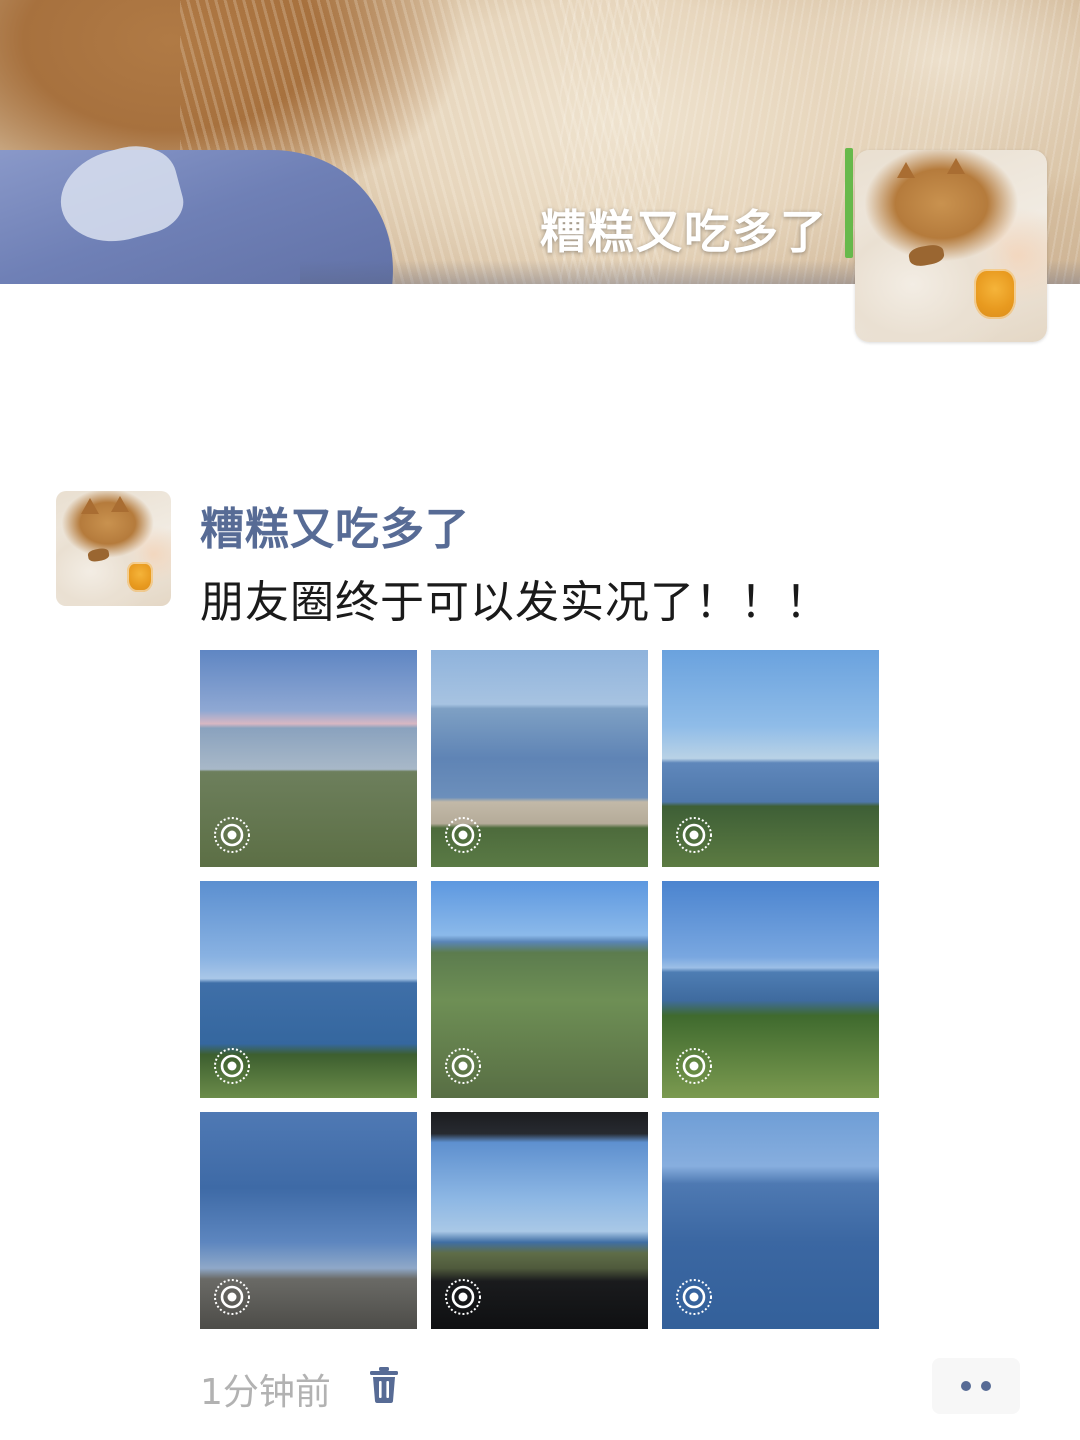  Describe the element at coordinates (684, 232) in the screenshot. I see `profile-name: 糟糕又吃多了` at that location.